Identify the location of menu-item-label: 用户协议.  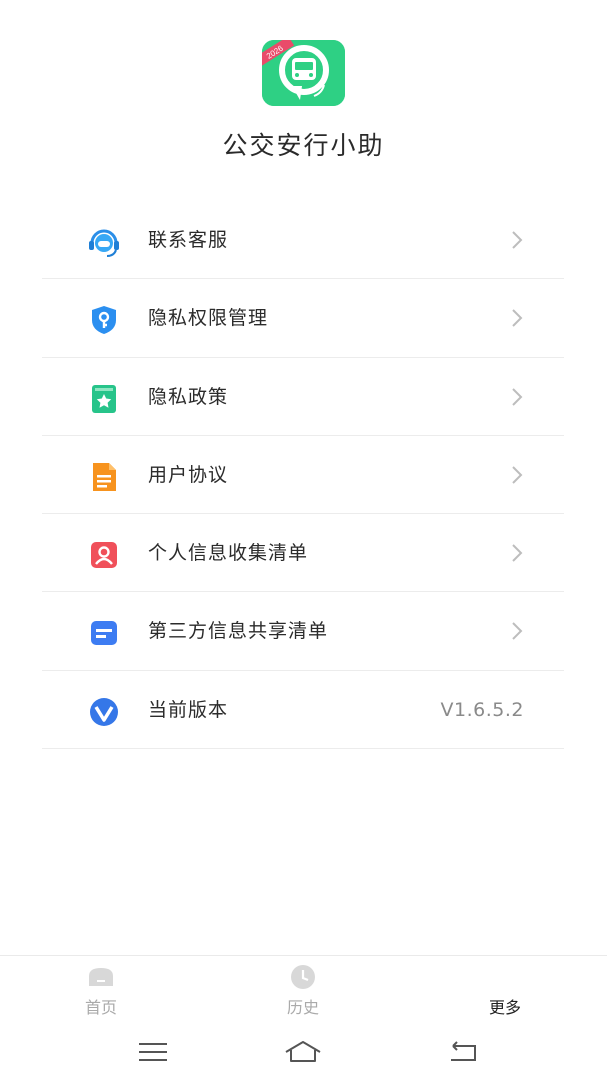
(188, 474).